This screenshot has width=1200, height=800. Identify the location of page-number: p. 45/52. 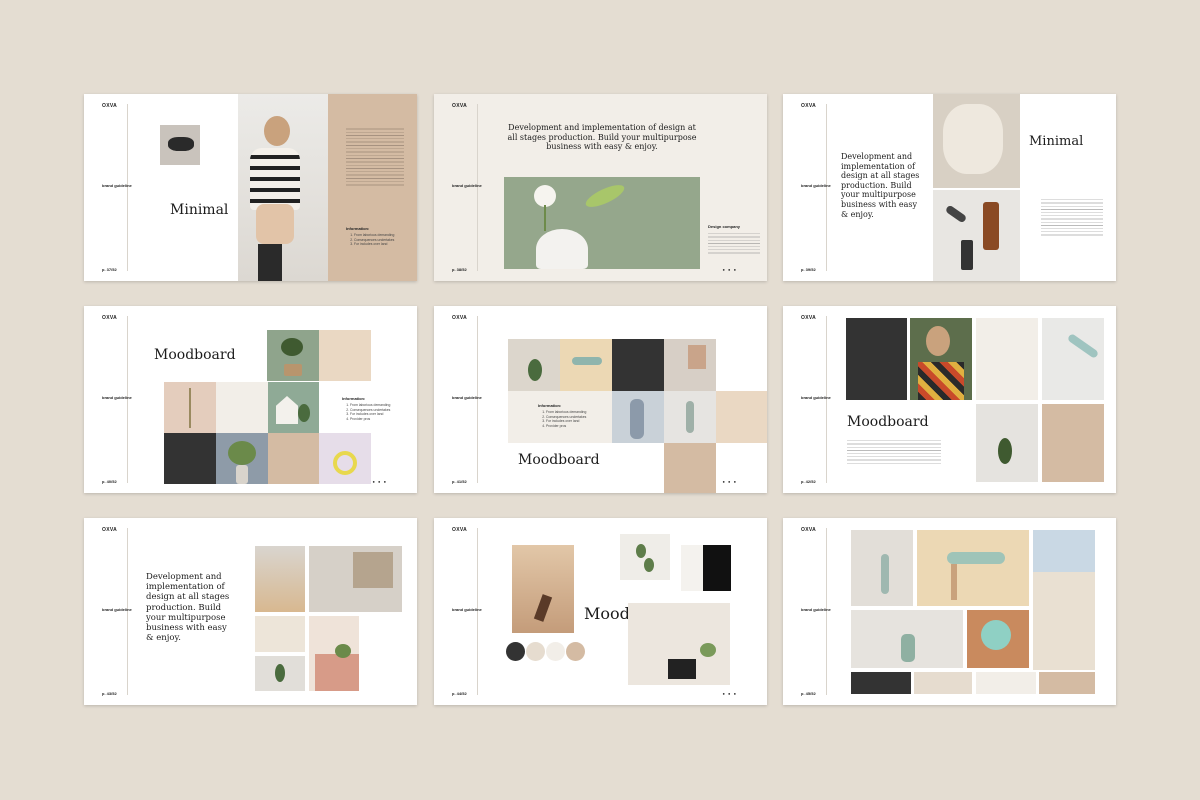
(808, 693).